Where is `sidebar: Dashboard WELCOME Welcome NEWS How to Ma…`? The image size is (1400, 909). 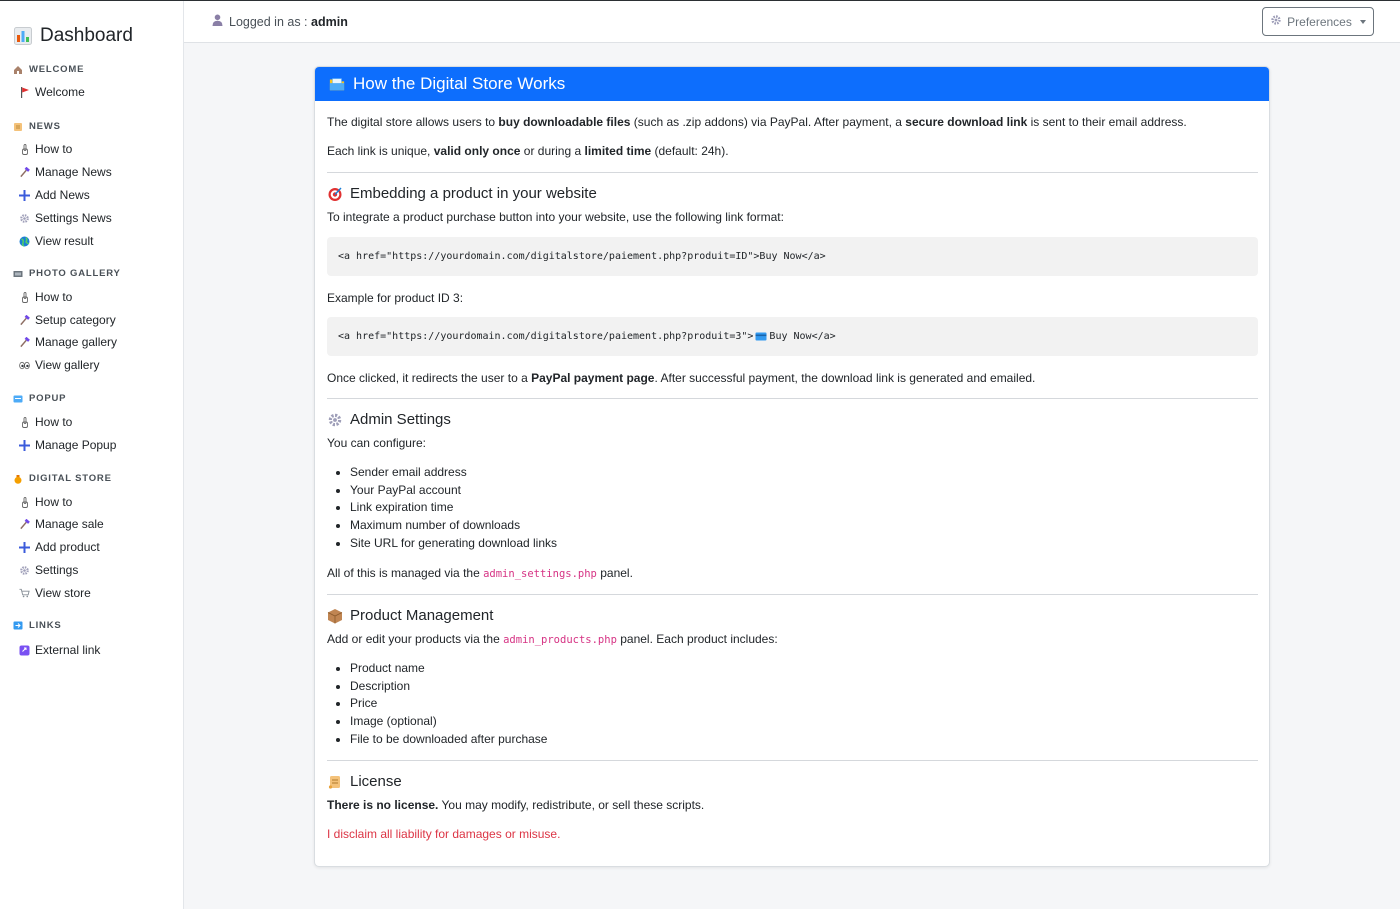
sidebar: Dashboard WELCOME Welcome NEWS How to Ma… is located at coordinates (92, 455).